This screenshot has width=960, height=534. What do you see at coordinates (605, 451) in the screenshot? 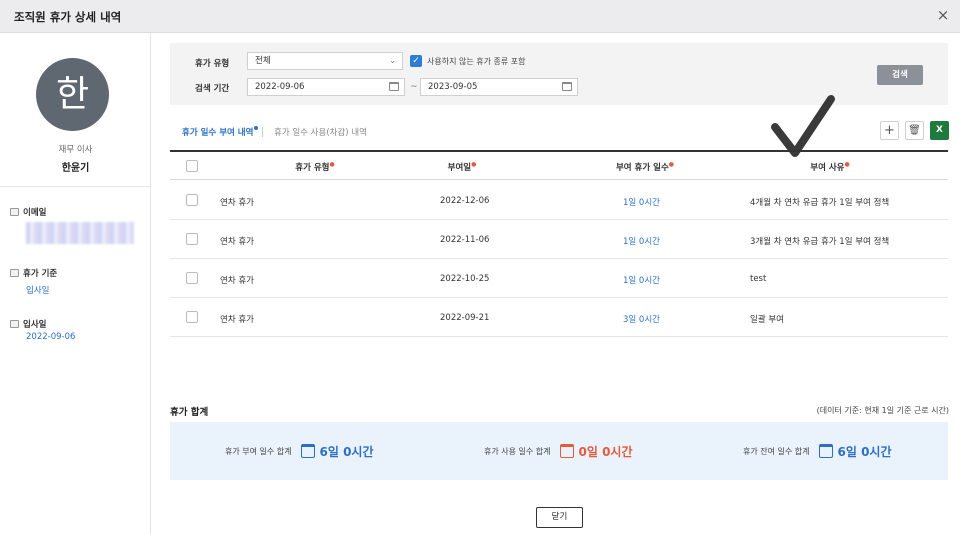
I see `used-total-value: 0일 0시간` at bounding box center [605, 451].